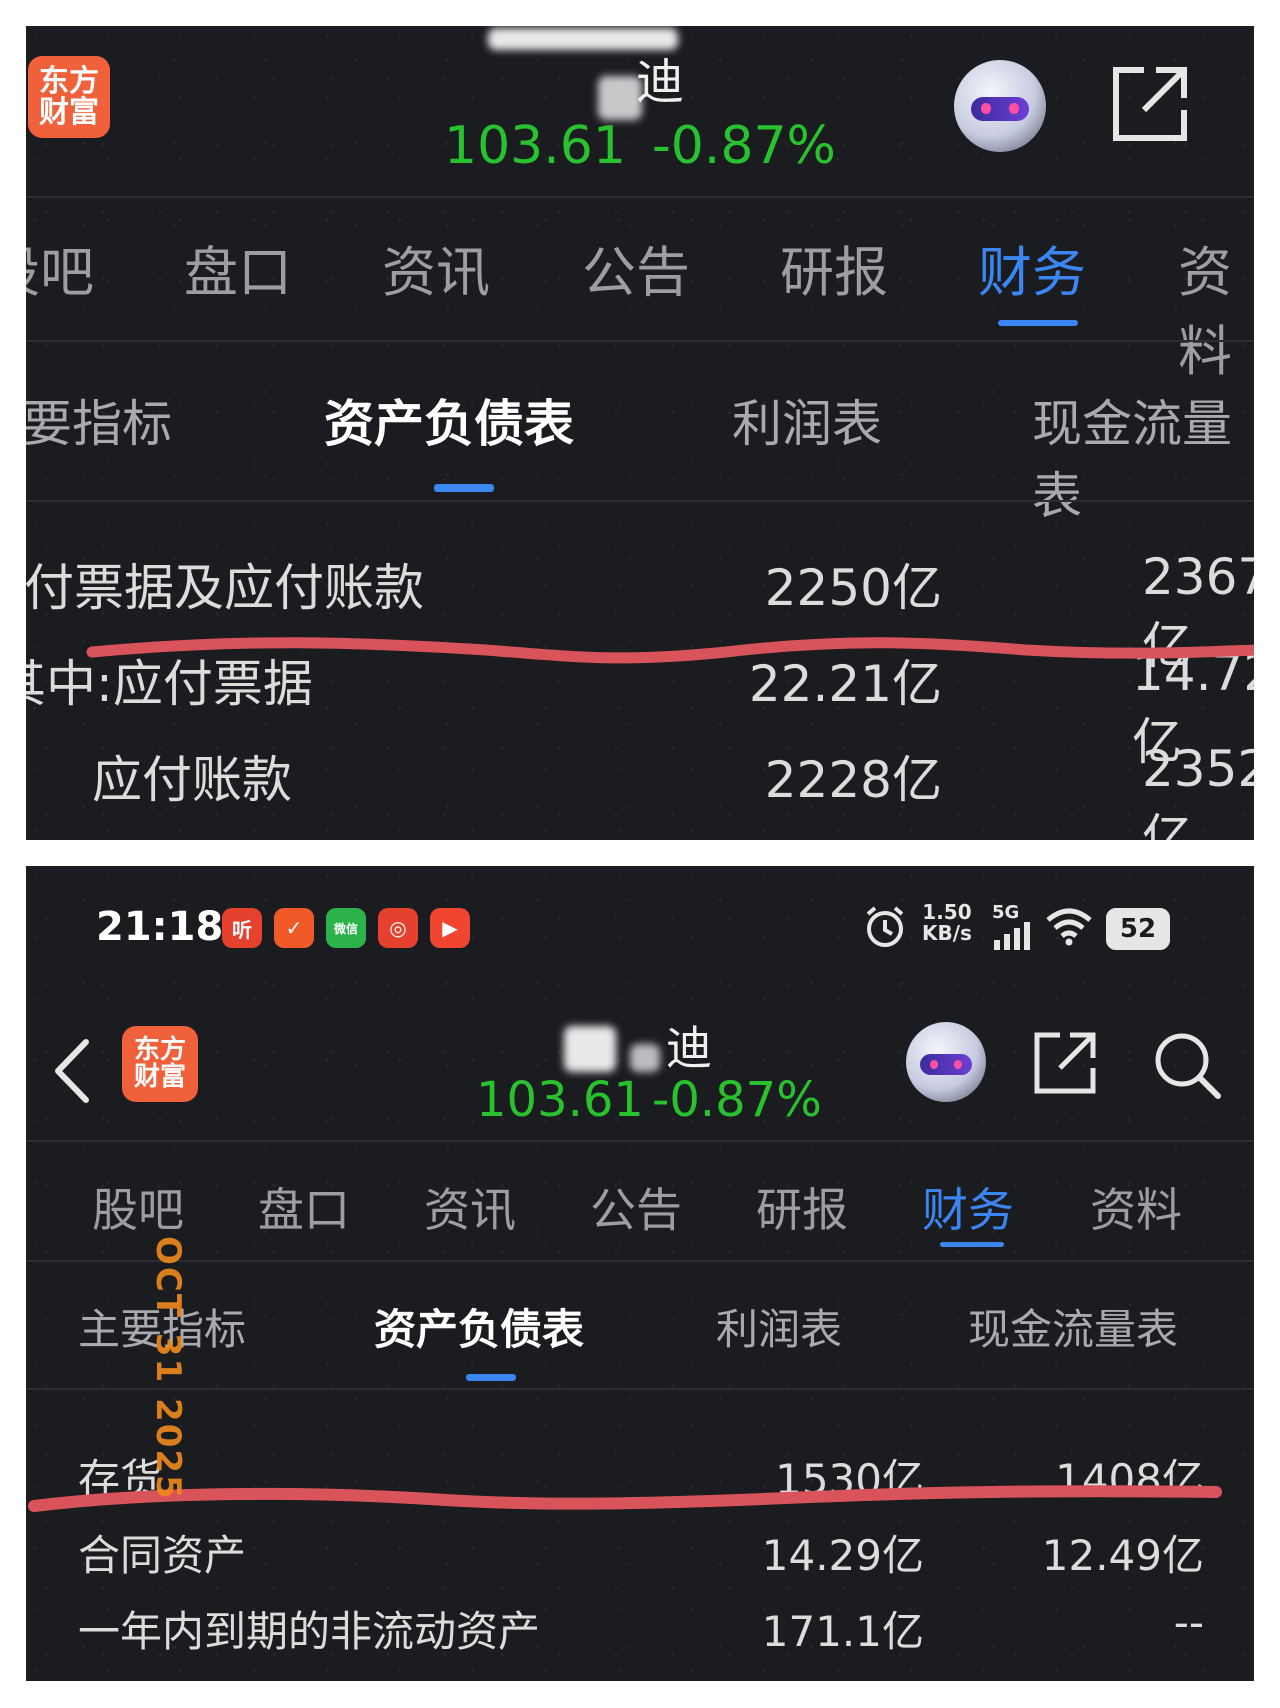 The height and width of the screenshot is (1708, 1280). What do you see at coordinates (853, 588) in the screenshot?
I see `row-value-current: 2250亿` at bounding box center [853, 588].